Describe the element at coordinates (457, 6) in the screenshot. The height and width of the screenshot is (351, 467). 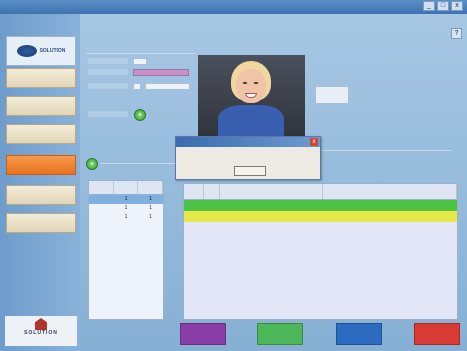
I see `close-button: x` at that location.